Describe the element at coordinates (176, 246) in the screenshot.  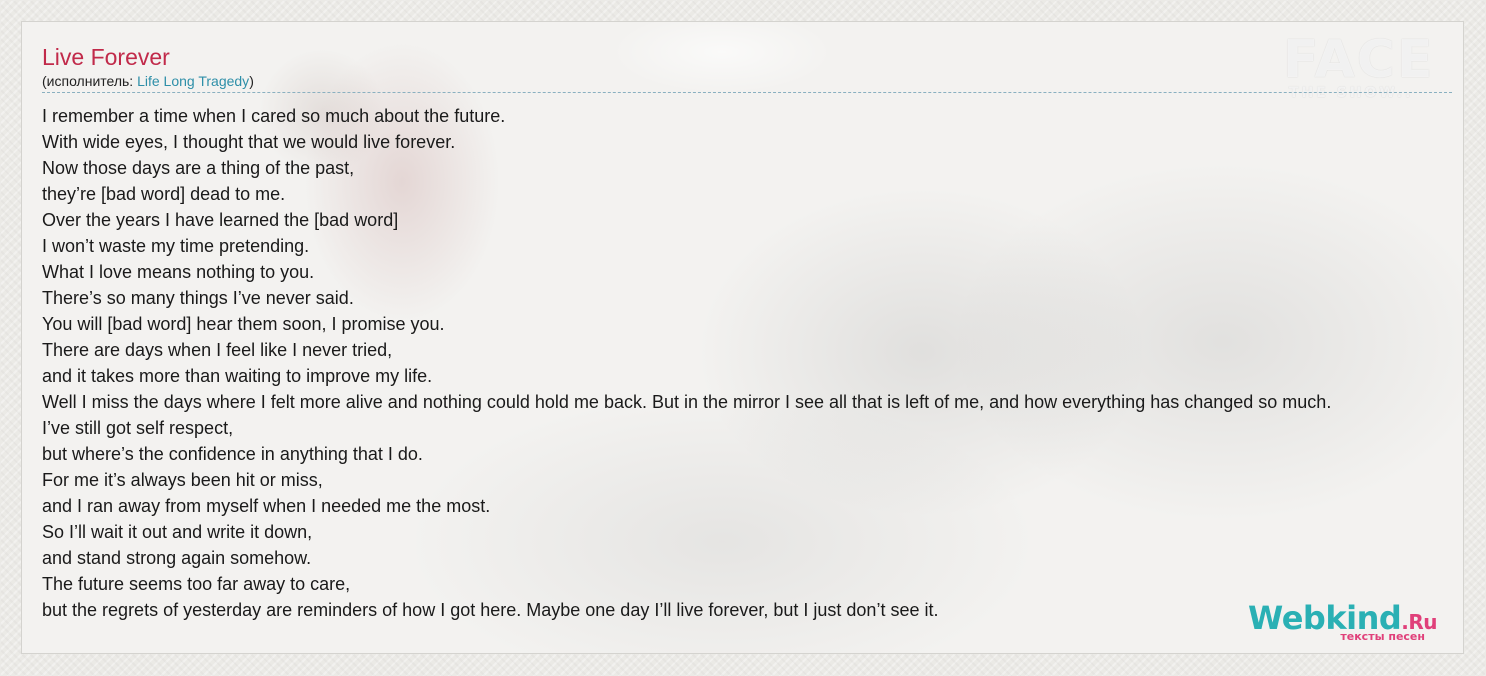
I see `lyric-line: I won’t waste my time pretending.` at that location.